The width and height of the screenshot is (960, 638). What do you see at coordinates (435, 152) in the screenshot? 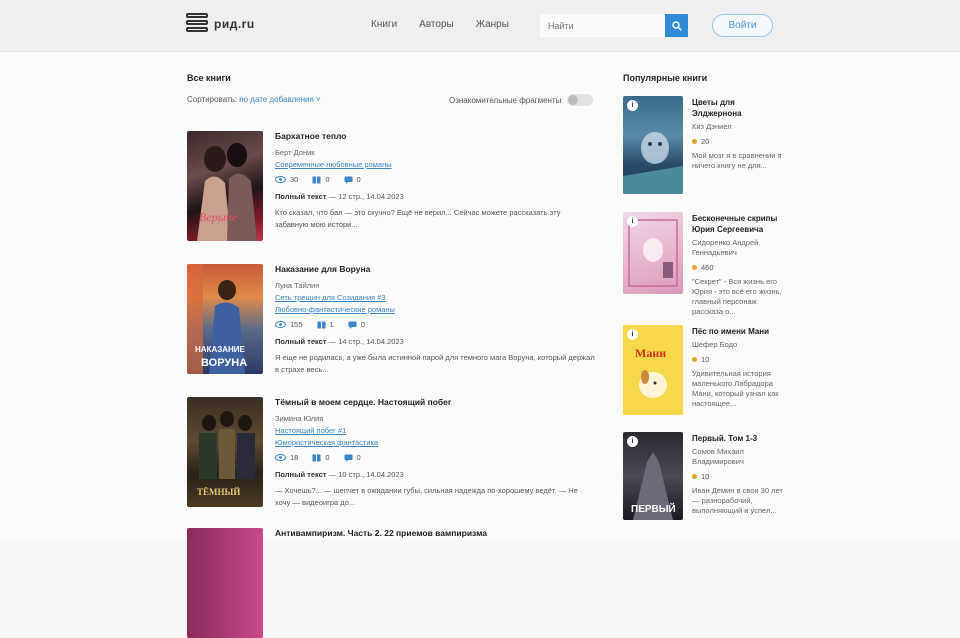
I see `book-author: Берт Доник` at bounding box center [435, 152].